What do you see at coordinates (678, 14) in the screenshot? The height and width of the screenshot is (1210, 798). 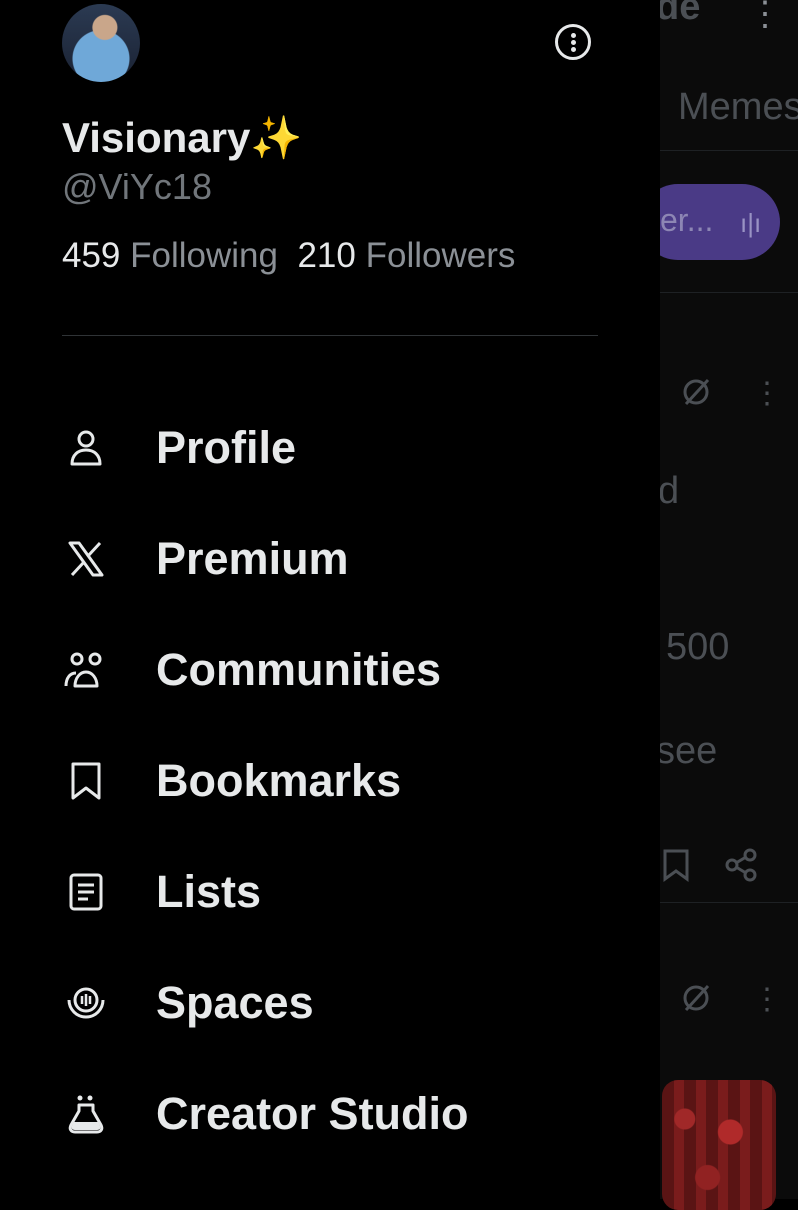 I see `feed-header-fragment: de` at bounding box center [678, 14].